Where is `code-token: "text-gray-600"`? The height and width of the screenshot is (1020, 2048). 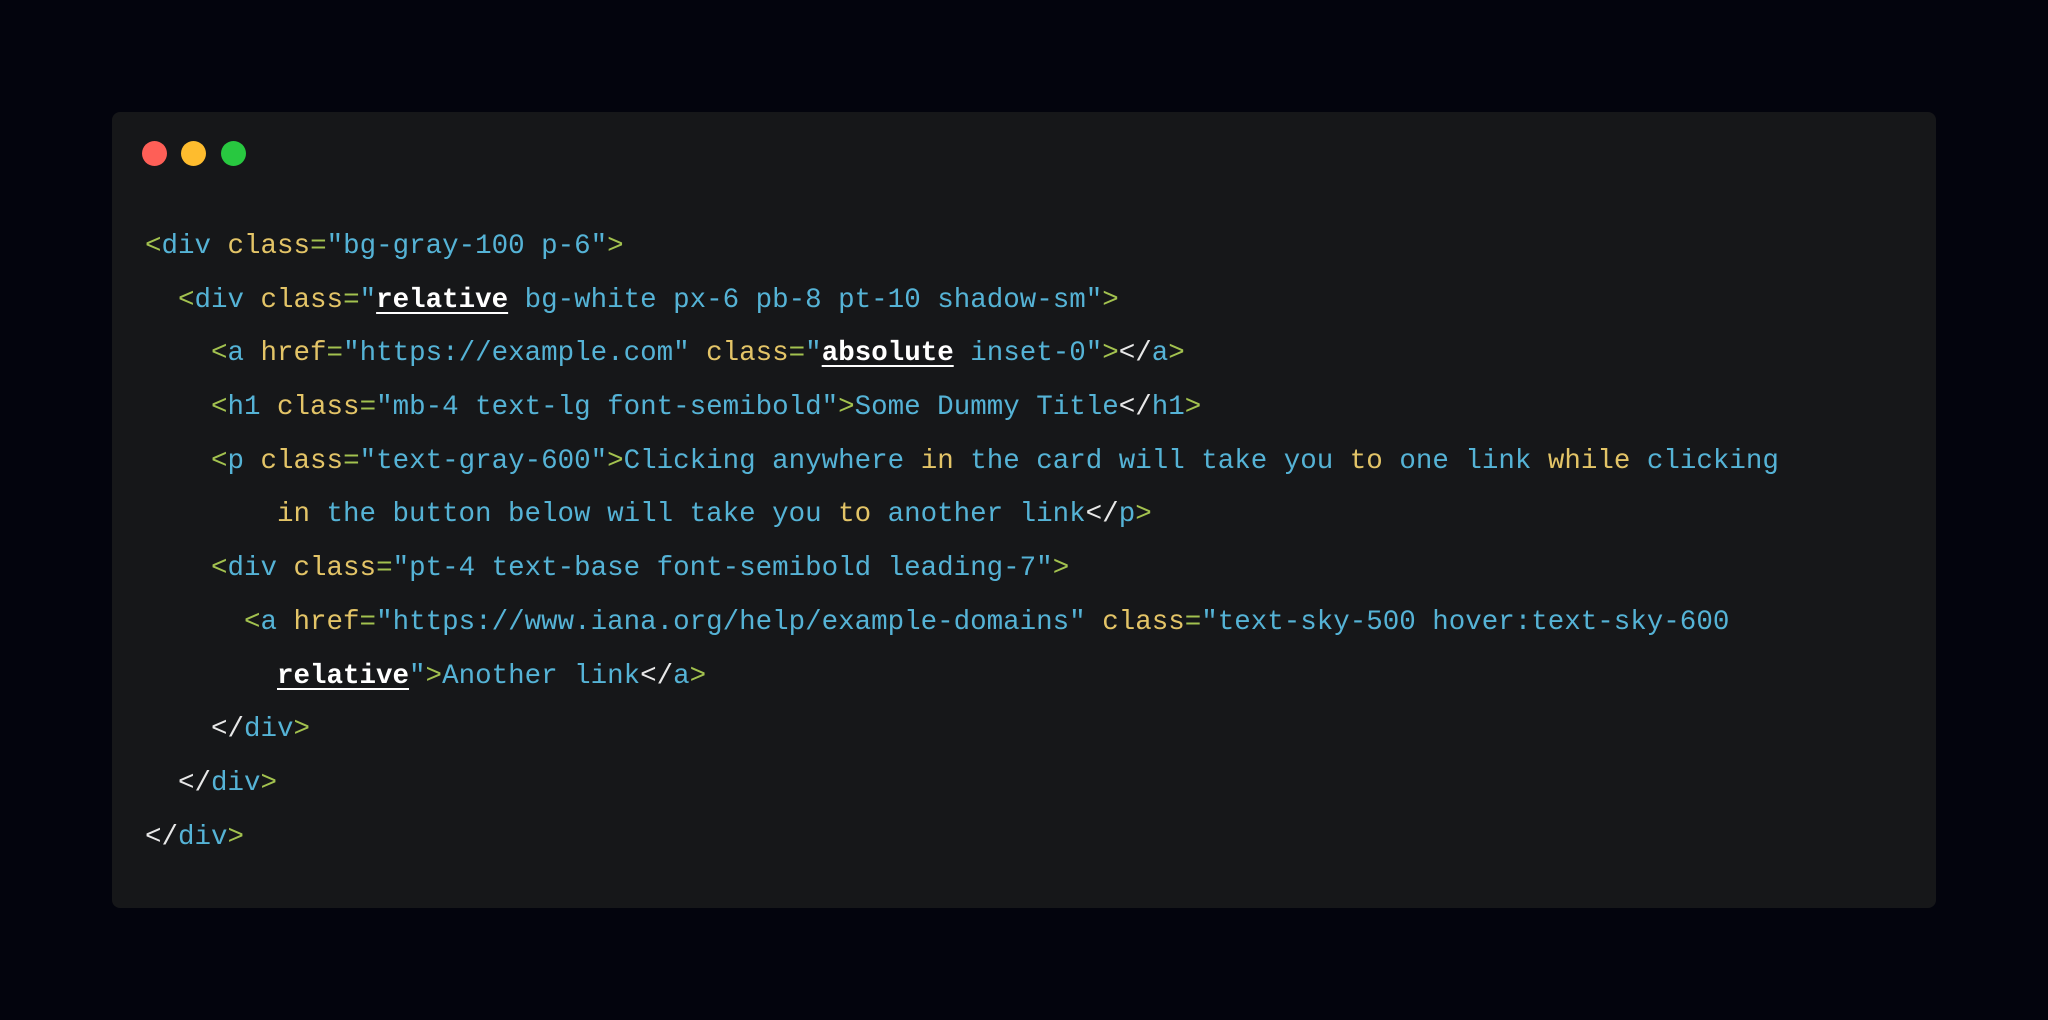 code-token: "text-gray-600" is located at coordinates (483, 461).